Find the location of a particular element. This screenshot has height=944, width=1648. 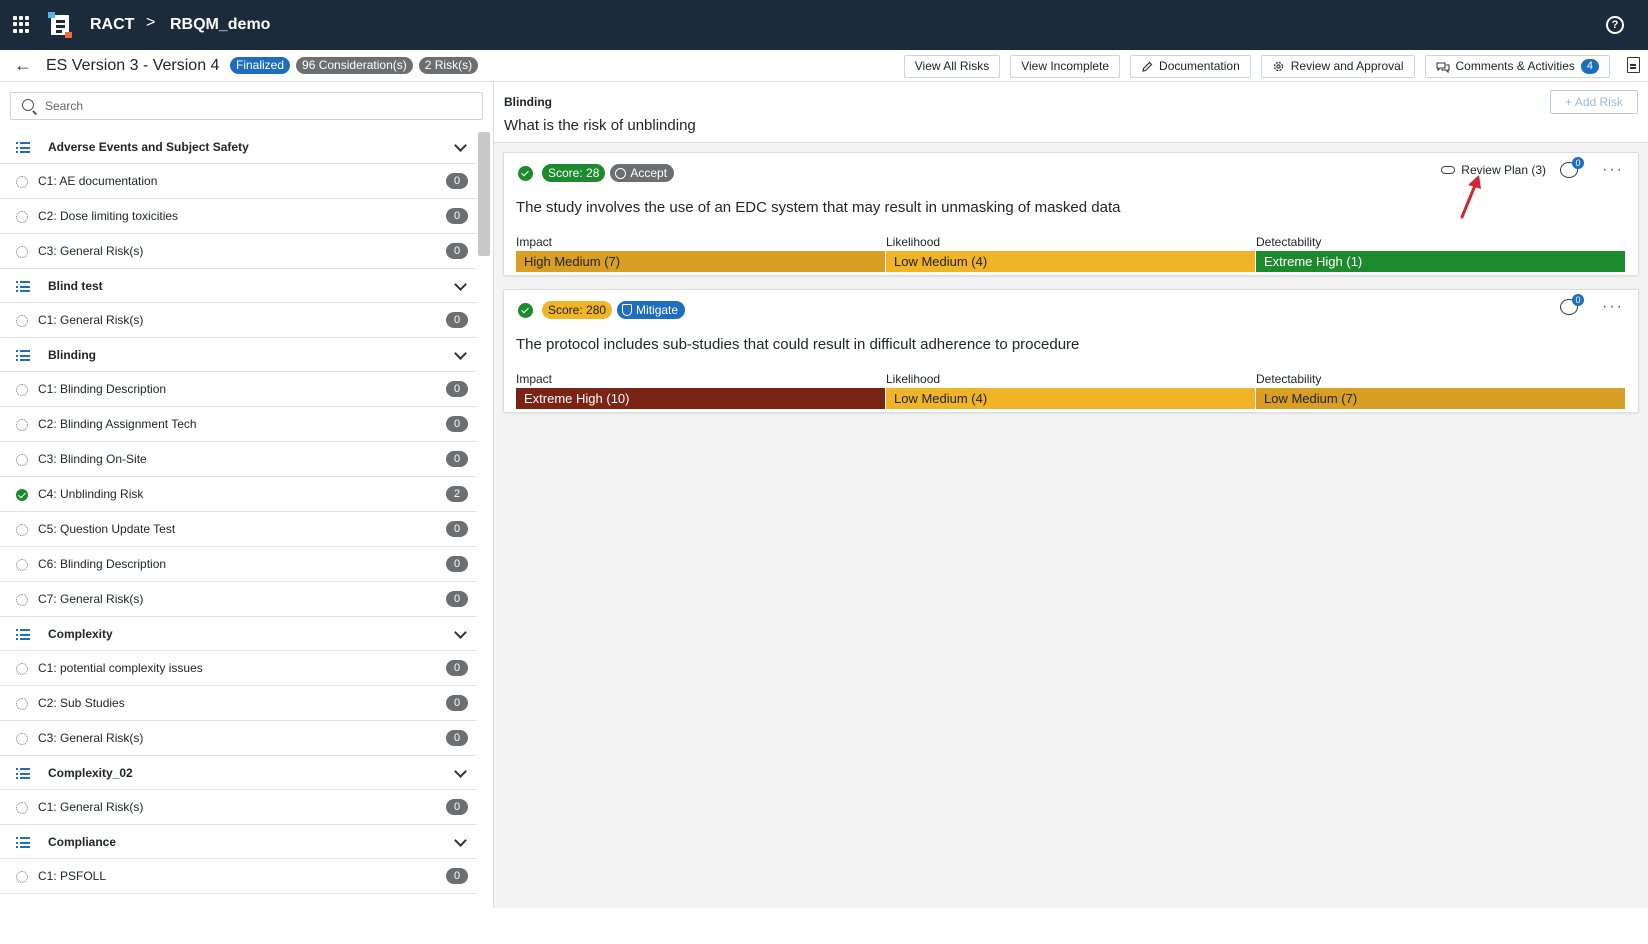

consideration-label: C6: Blinding Description is located at coordinates (102, 564).